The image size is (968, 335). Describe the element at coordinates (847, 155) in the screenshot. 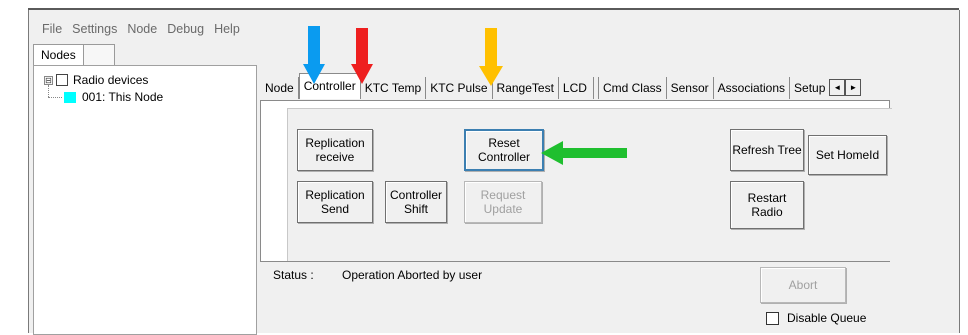

I see `set-homeid-button: Set HomeId` at that location.